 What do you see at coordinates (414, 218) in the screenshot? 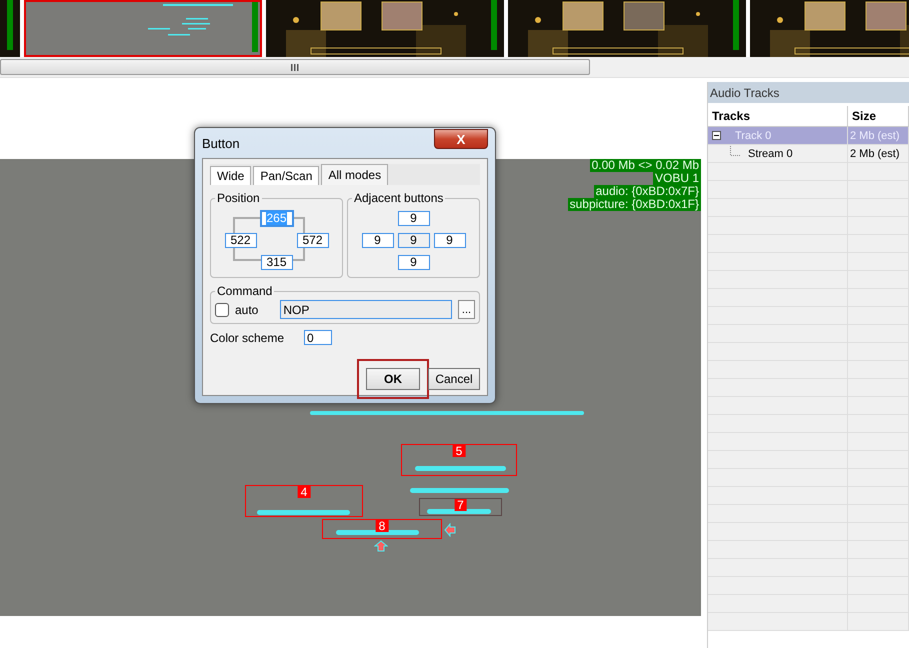
I see `up-field: 9` at bounding box center [414, 218].